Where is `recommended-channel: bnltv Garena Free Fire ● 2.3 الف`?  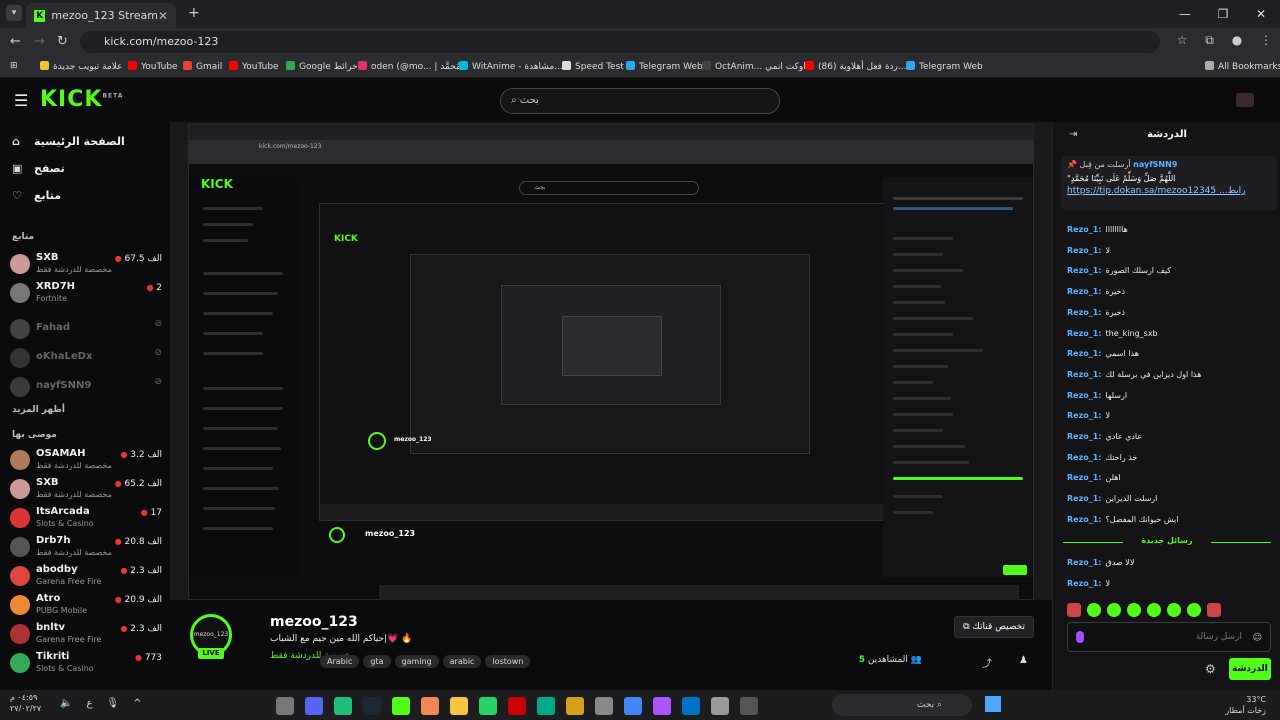 recommended-channel: bnltv Garena Free Fire ● 2.3 الف is located at coordinates (86, 635).